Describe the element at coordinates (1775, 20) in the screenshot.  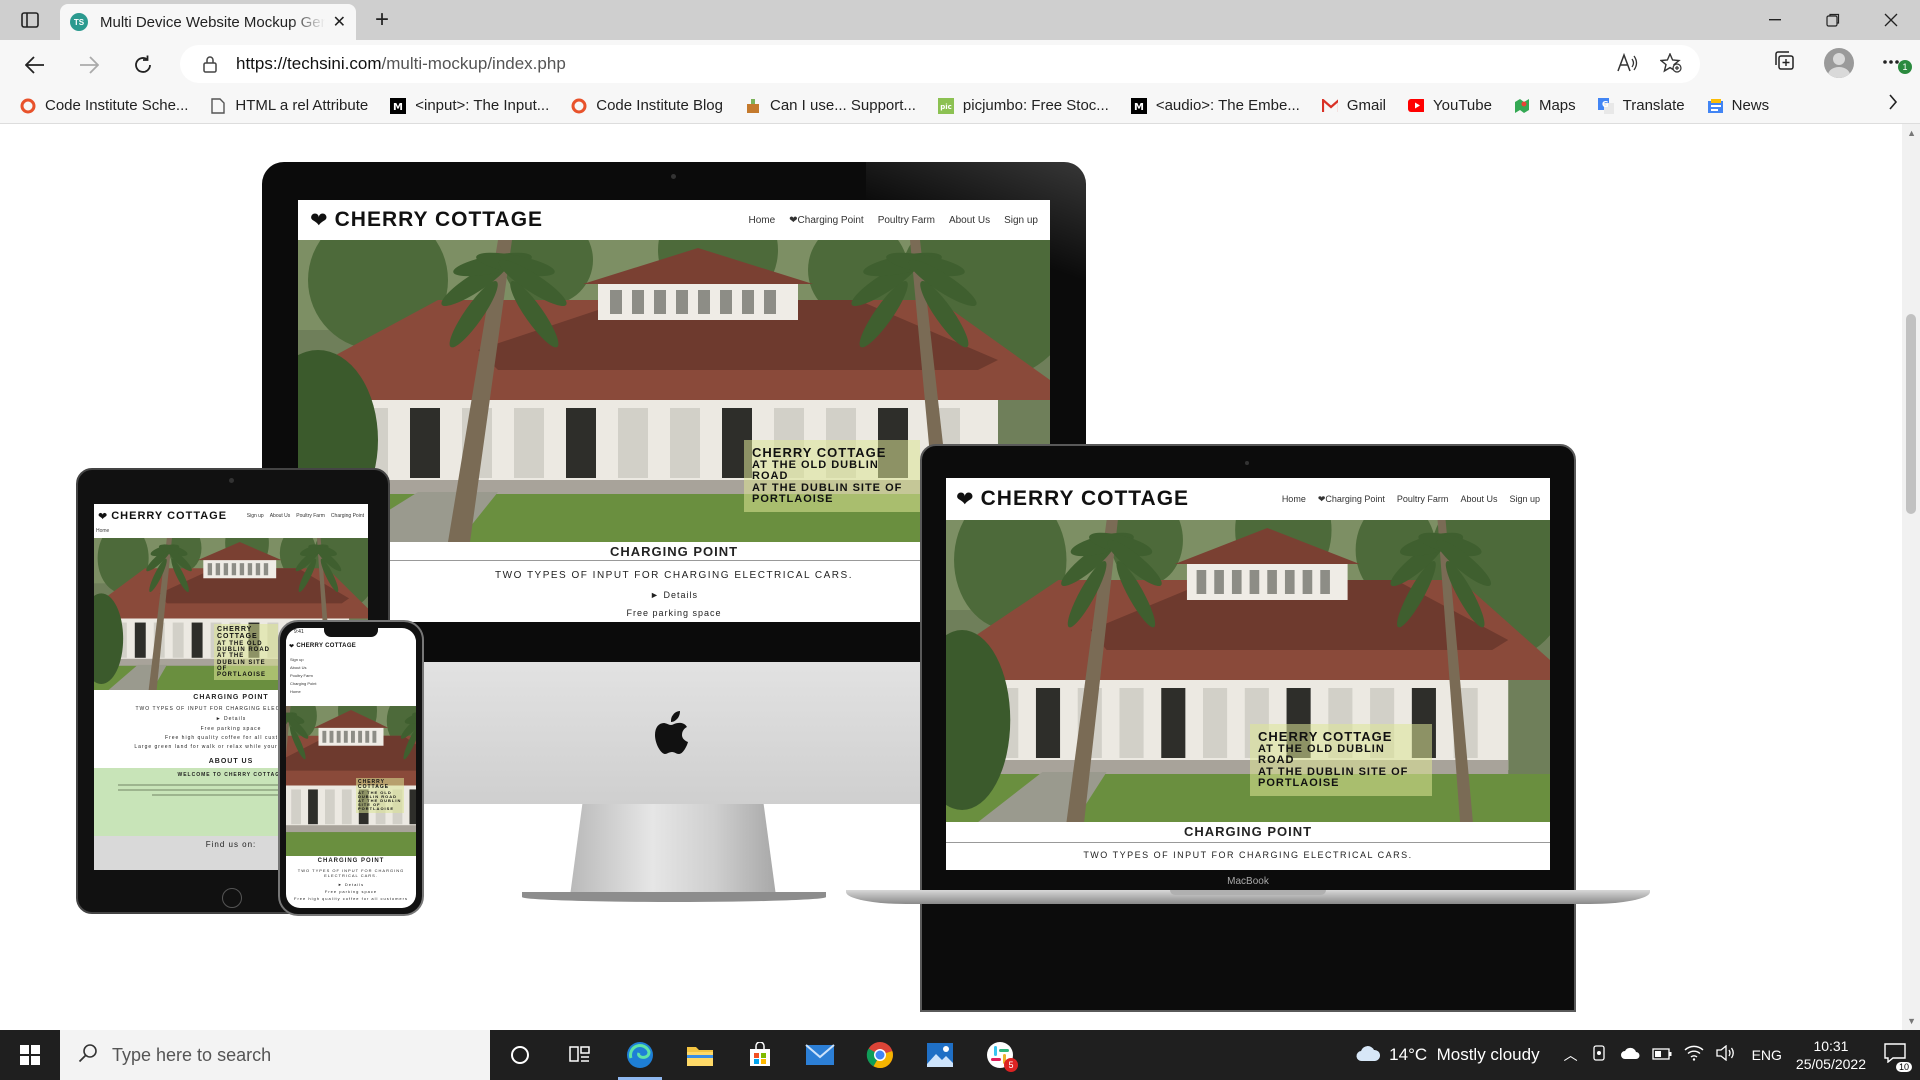
I see `minimize-icon` at that location.